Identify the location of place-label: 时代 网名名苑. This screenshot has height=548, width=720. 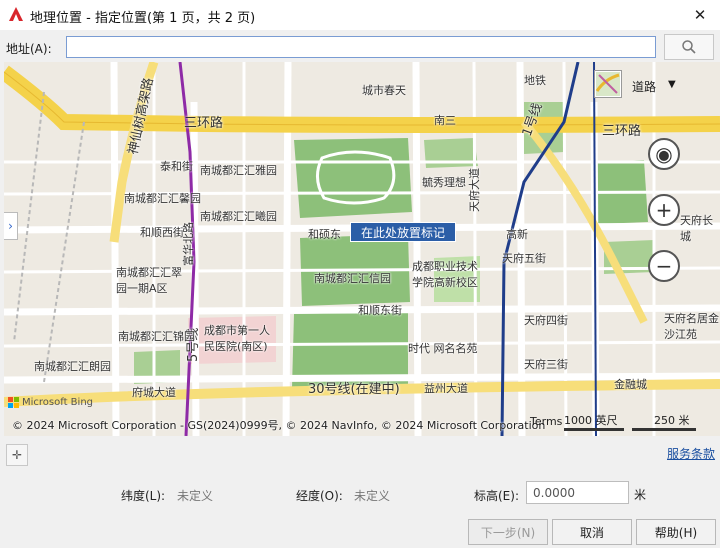
(443, 348).